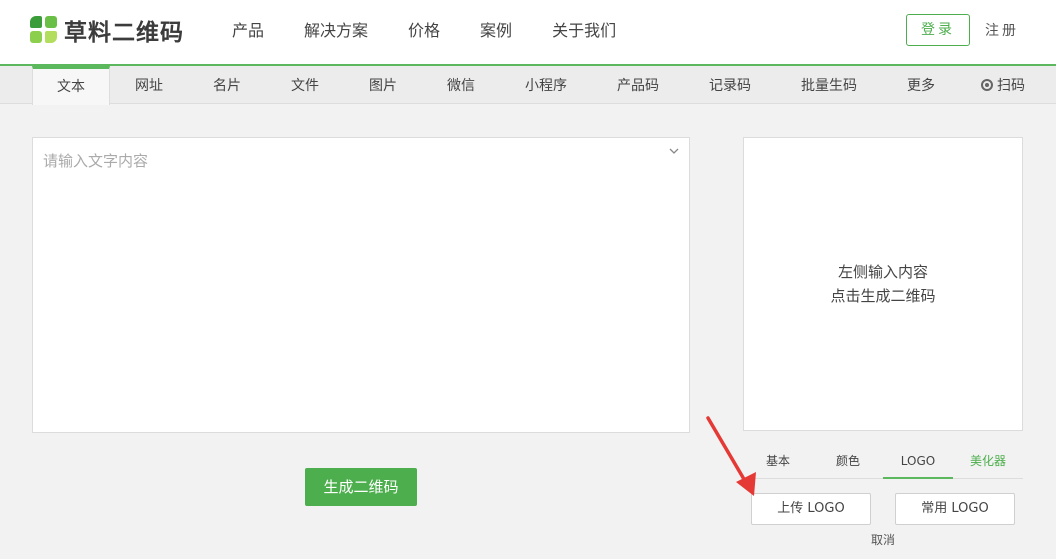  Describe the element at coordinates (731, 456) in the screenshot. I see `red-arrow-icon` at that location.